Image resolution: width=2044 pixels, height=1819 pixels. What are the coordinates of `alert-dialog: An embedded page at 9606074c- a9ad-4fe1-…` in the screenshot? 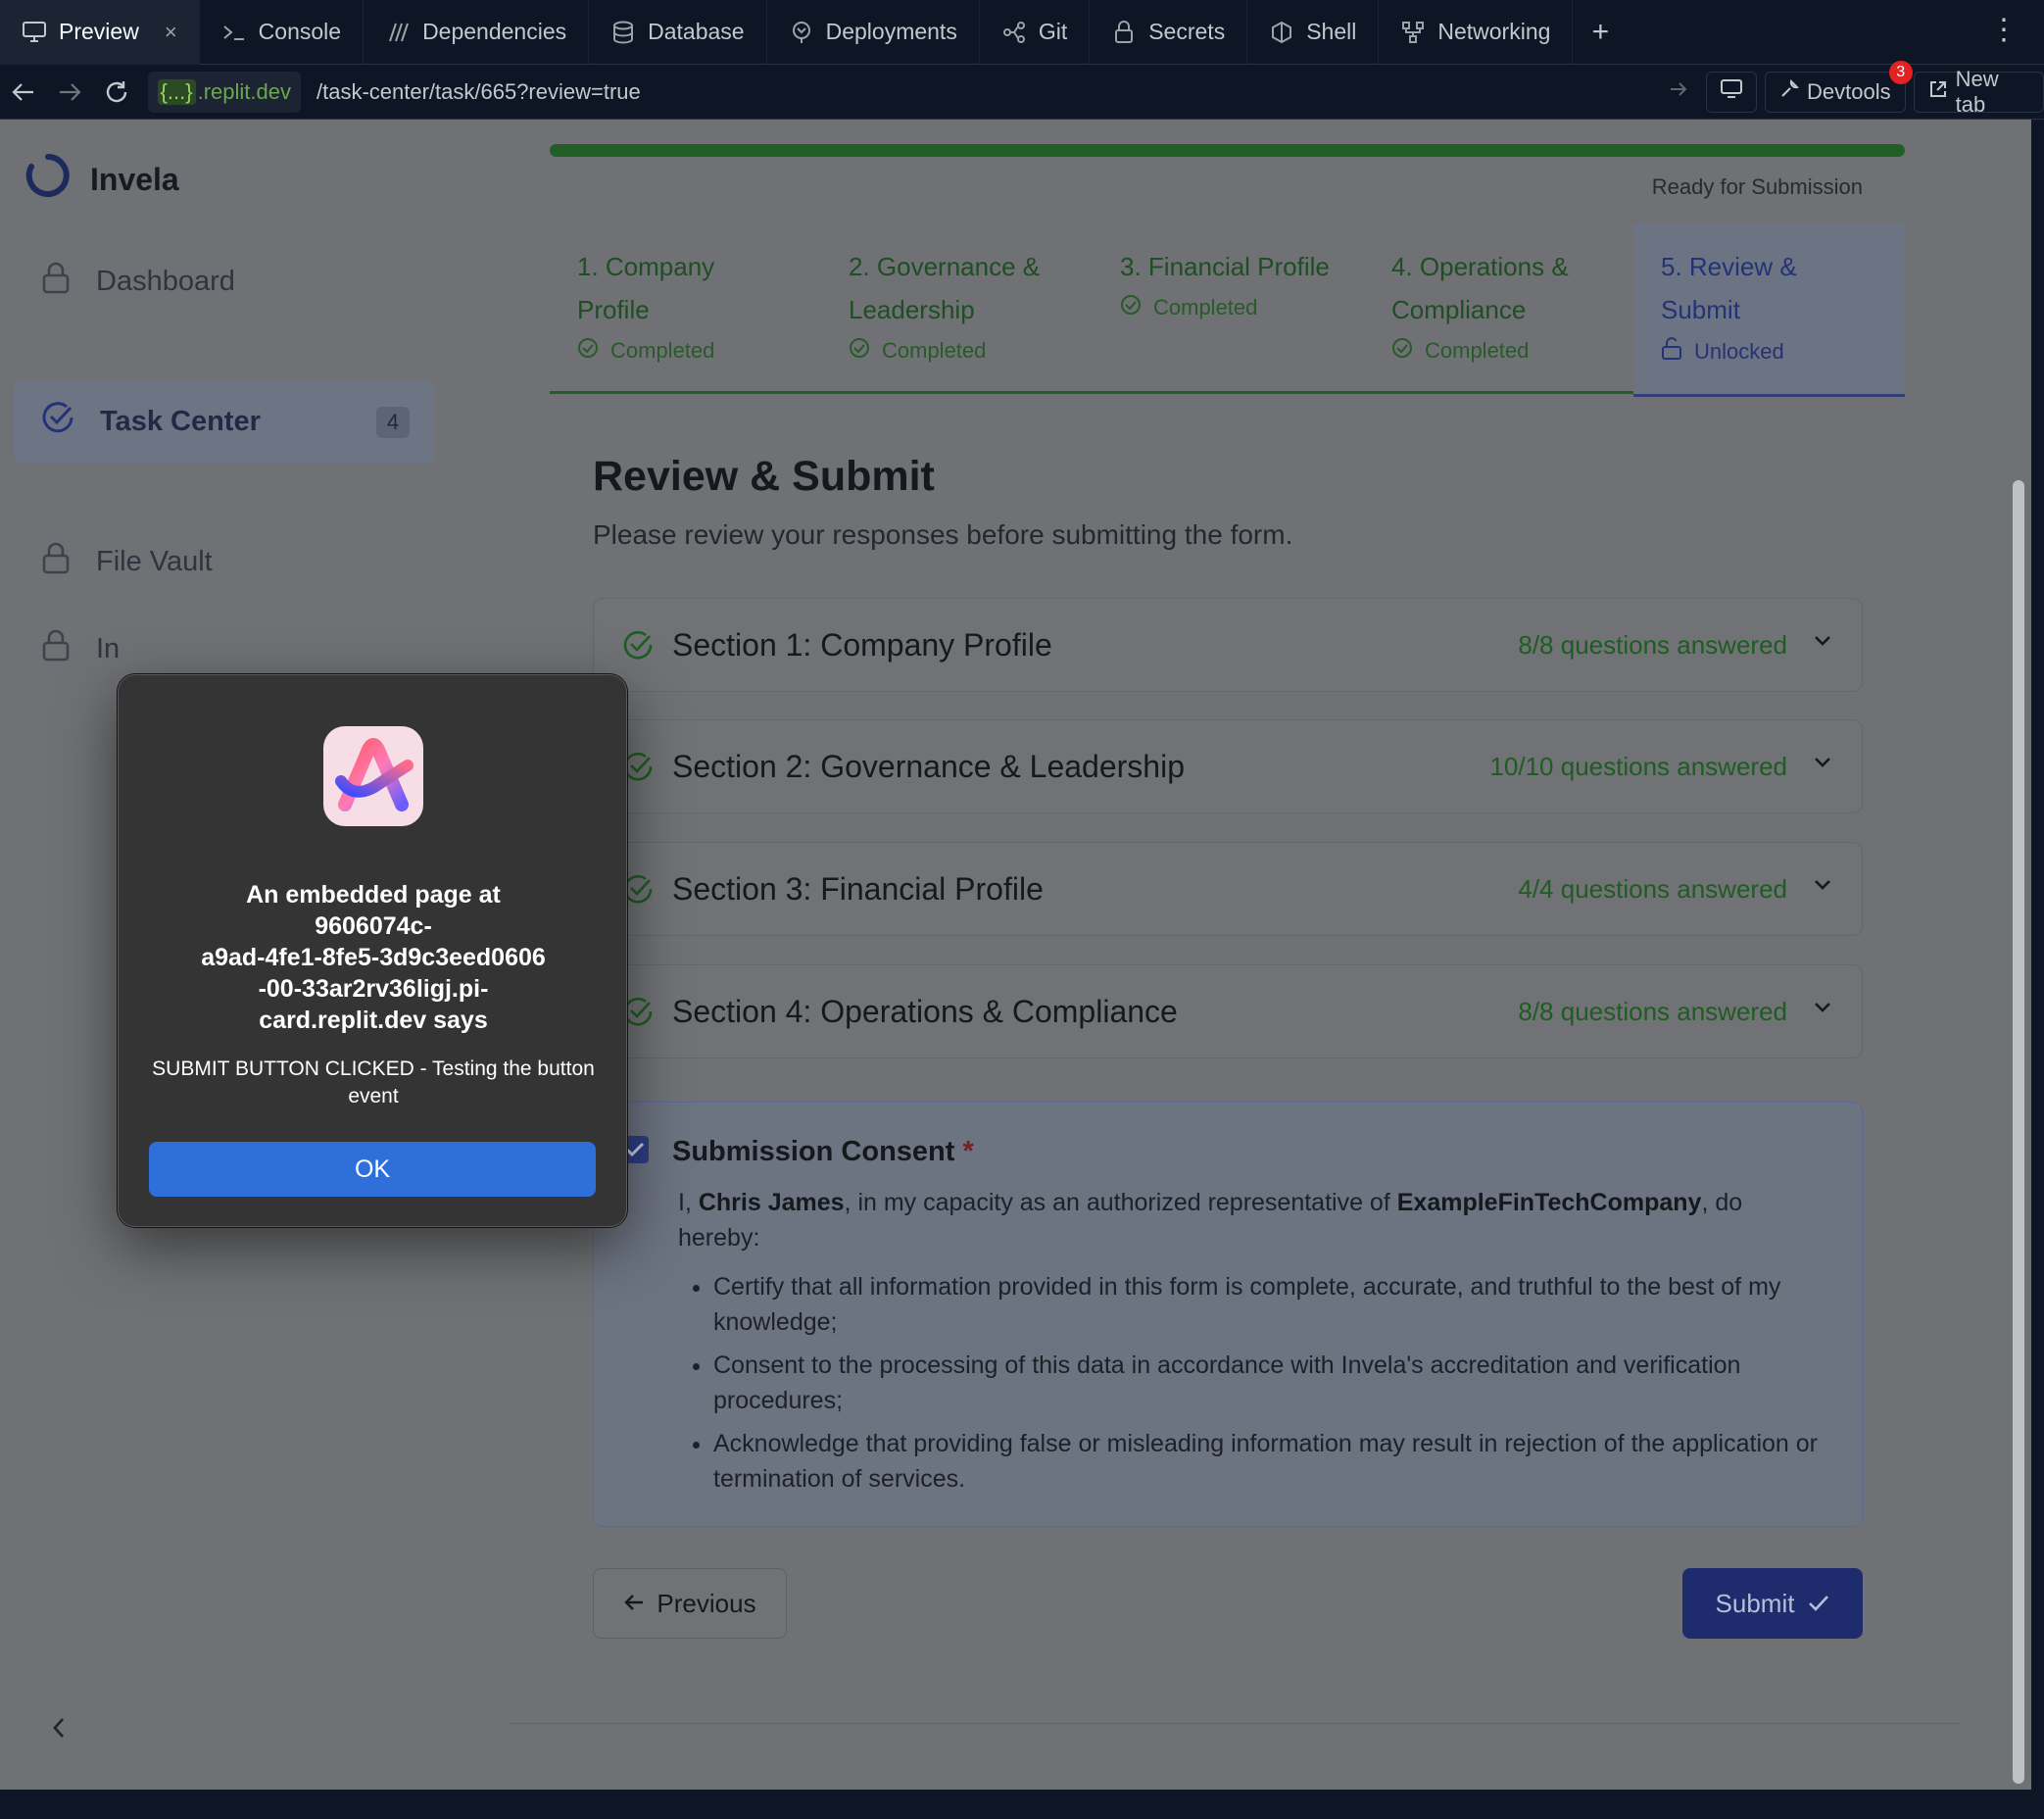 It's located at (373, 950).